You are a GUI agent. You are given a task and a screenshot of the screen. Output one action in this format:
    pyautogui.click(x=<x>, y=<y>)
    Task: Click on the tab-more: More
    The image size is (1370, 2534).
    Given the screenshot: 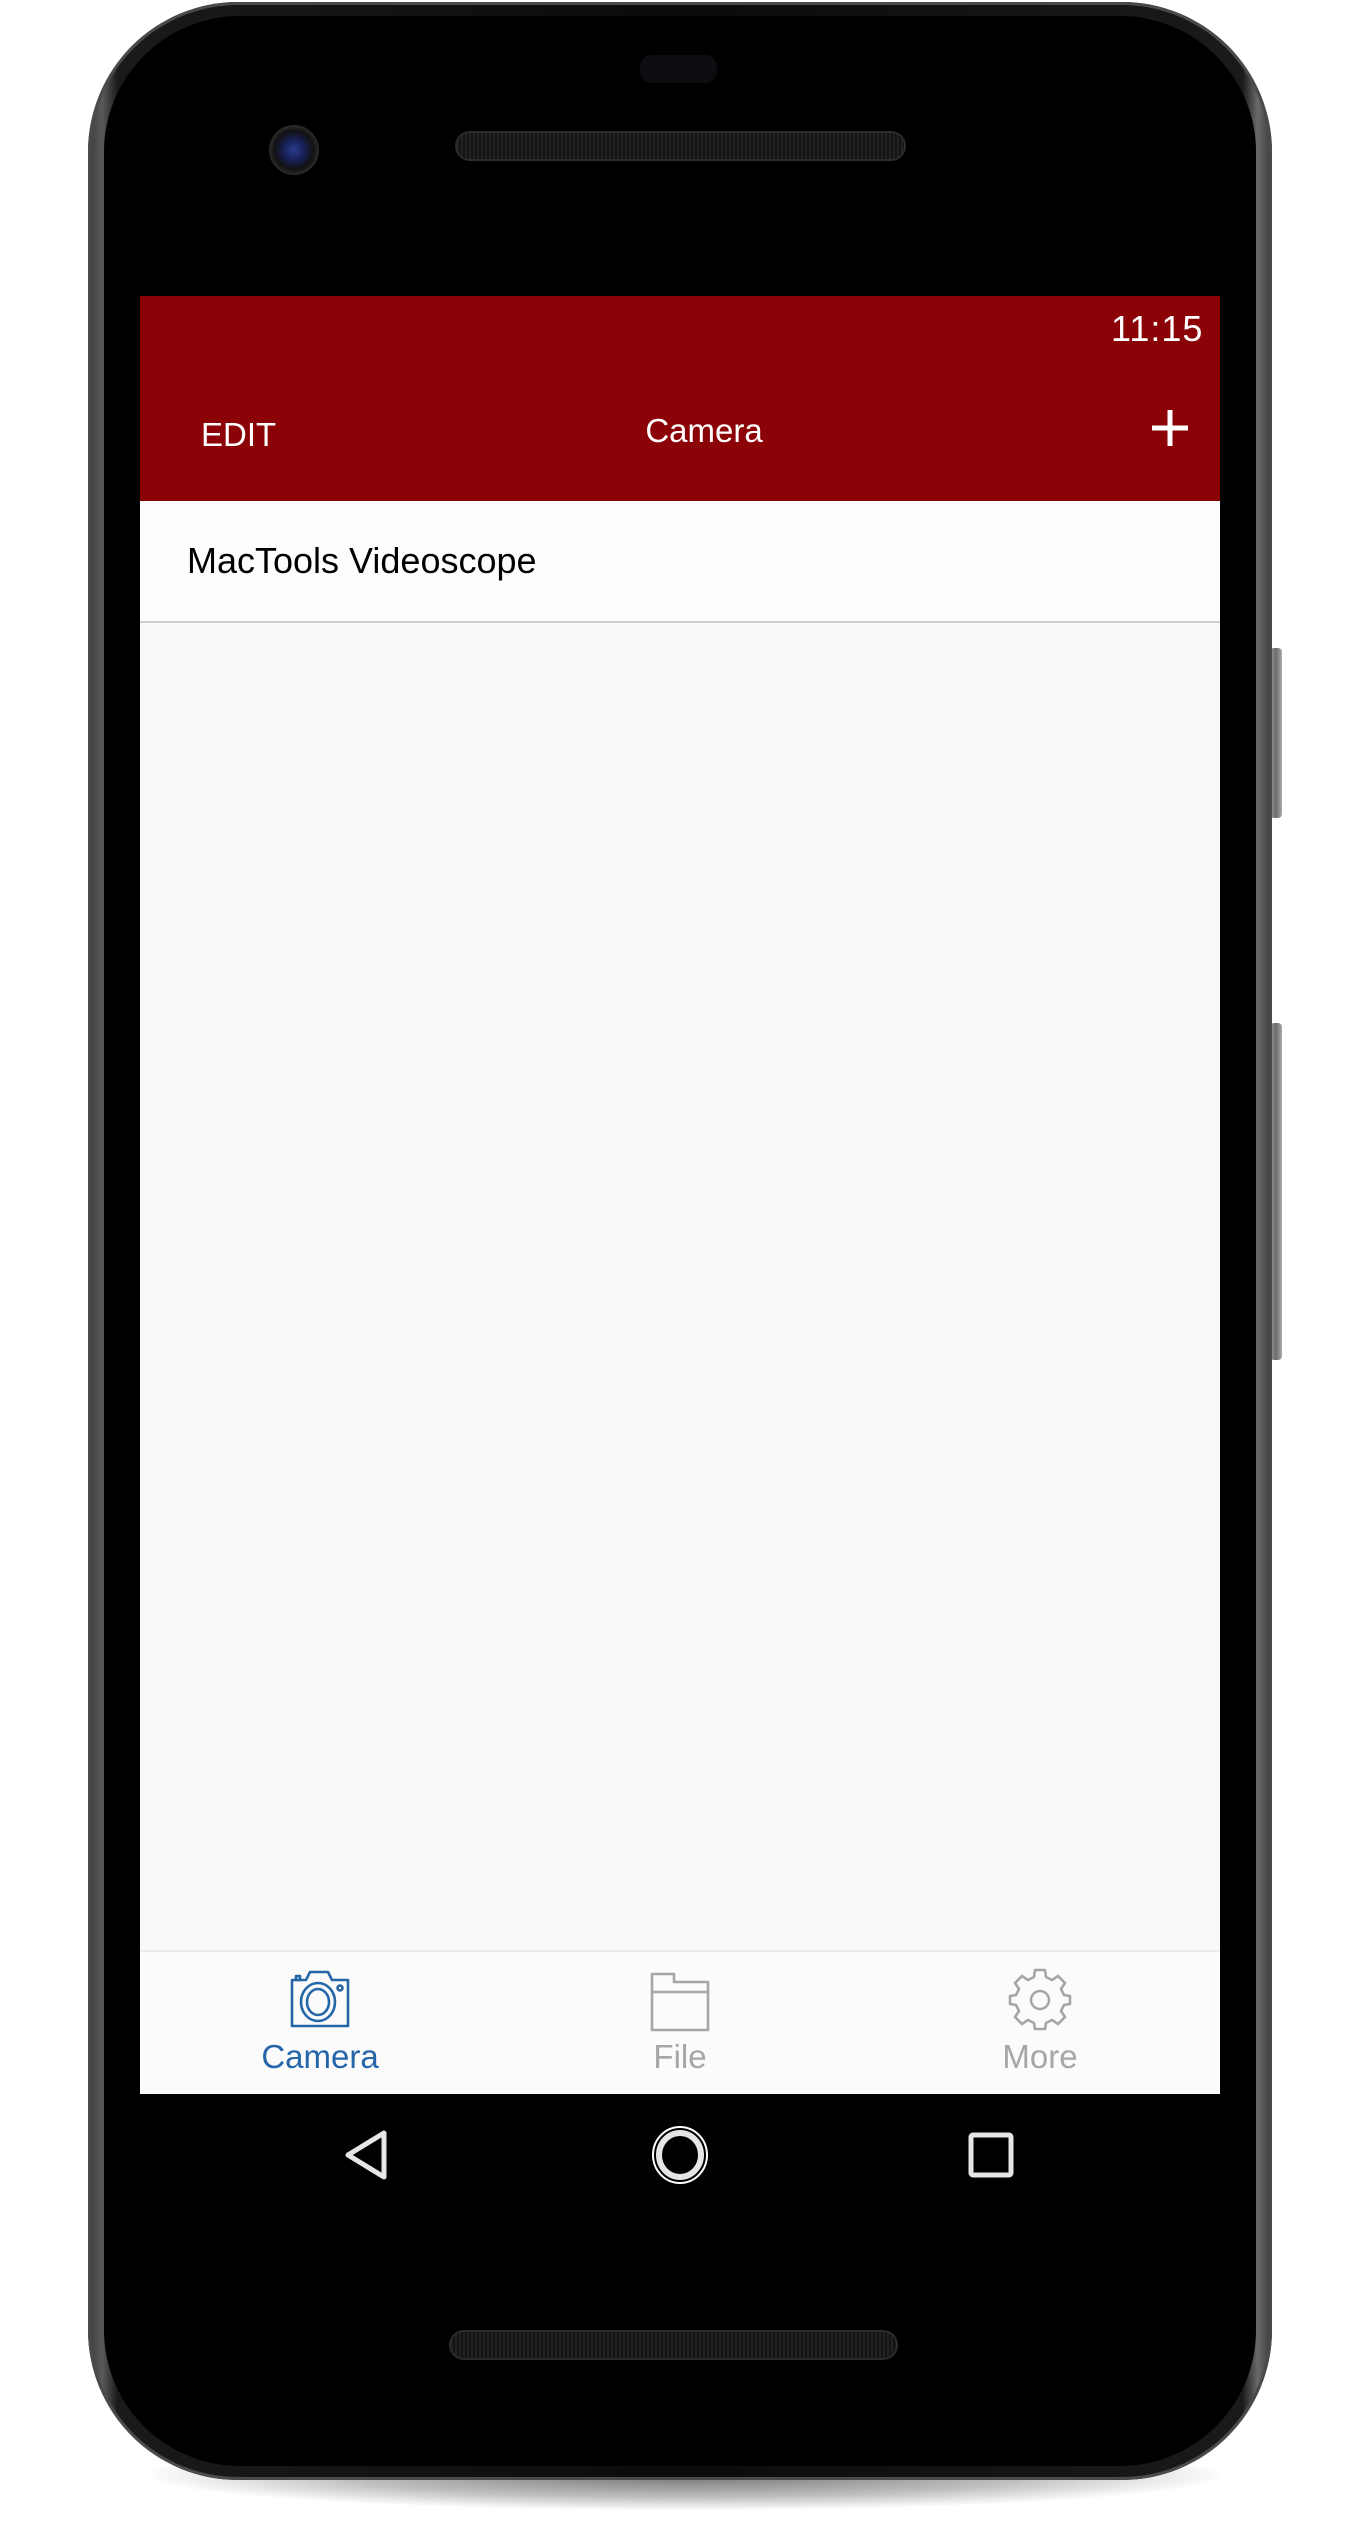 What is the action you would take?
    pyautogui.click(x=1040, y=2023)
    